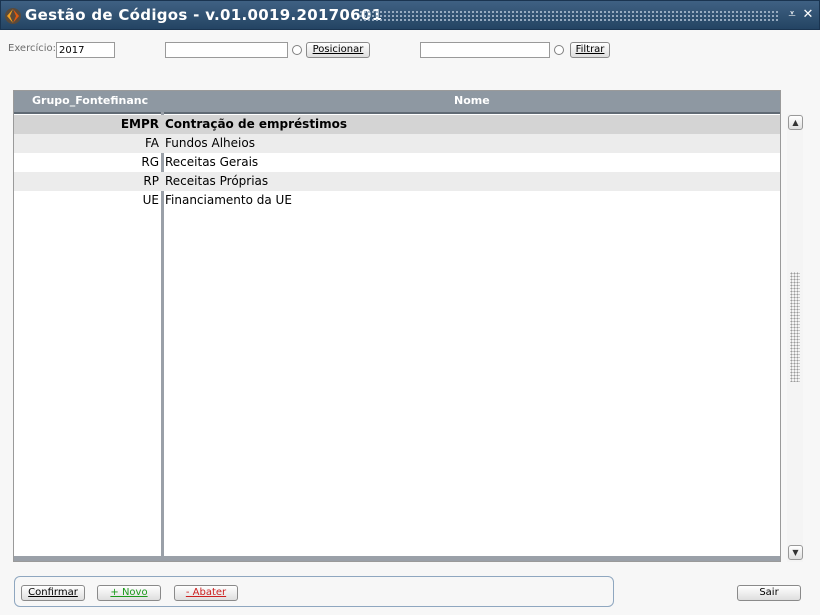  What do you see at coordinates (217, 181) in the screenshot?
I see `row-name: Receitas Próprias` at bounding box center [217, 181].